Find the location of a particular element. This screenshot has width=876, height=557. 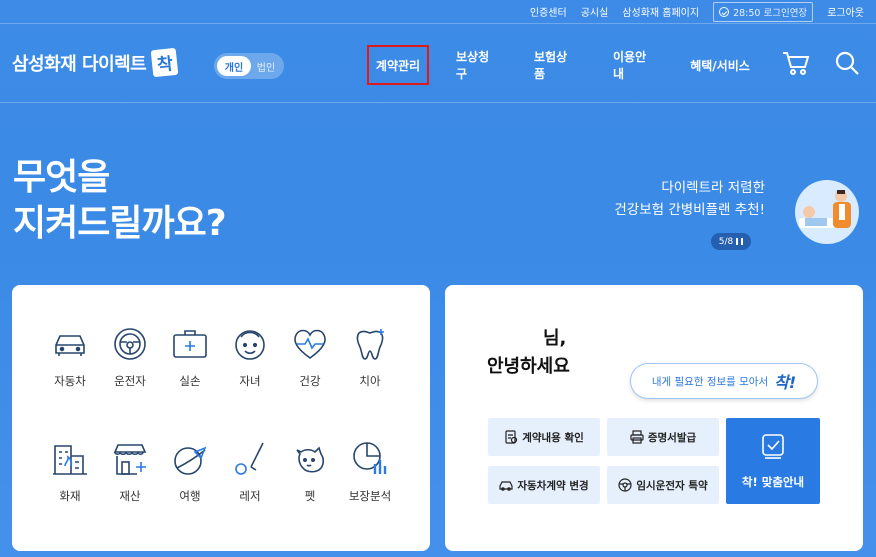

category-label: 화재 is located at coordinates (70, 496).